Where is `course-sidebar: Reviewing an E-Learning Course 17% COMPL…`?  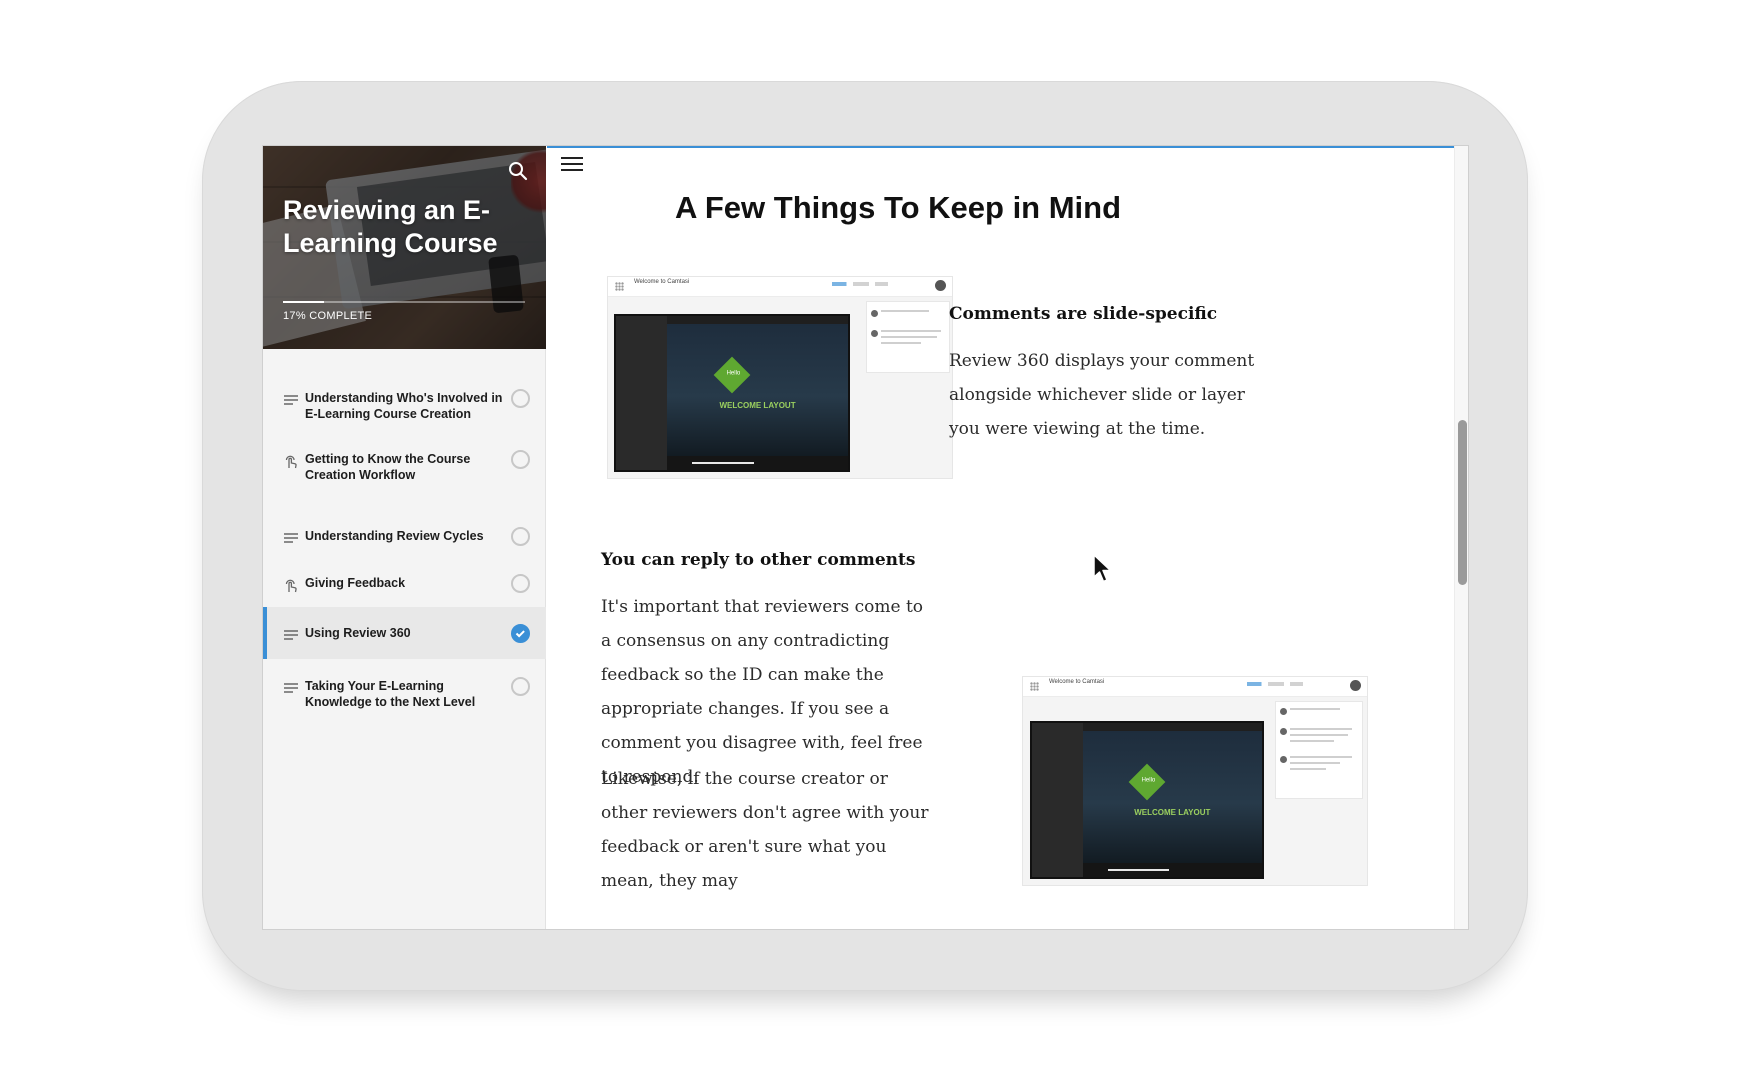
course-sidebar: Reviewing an E-Learning Course 17% COMPL… is located at coordinates (404, 537).